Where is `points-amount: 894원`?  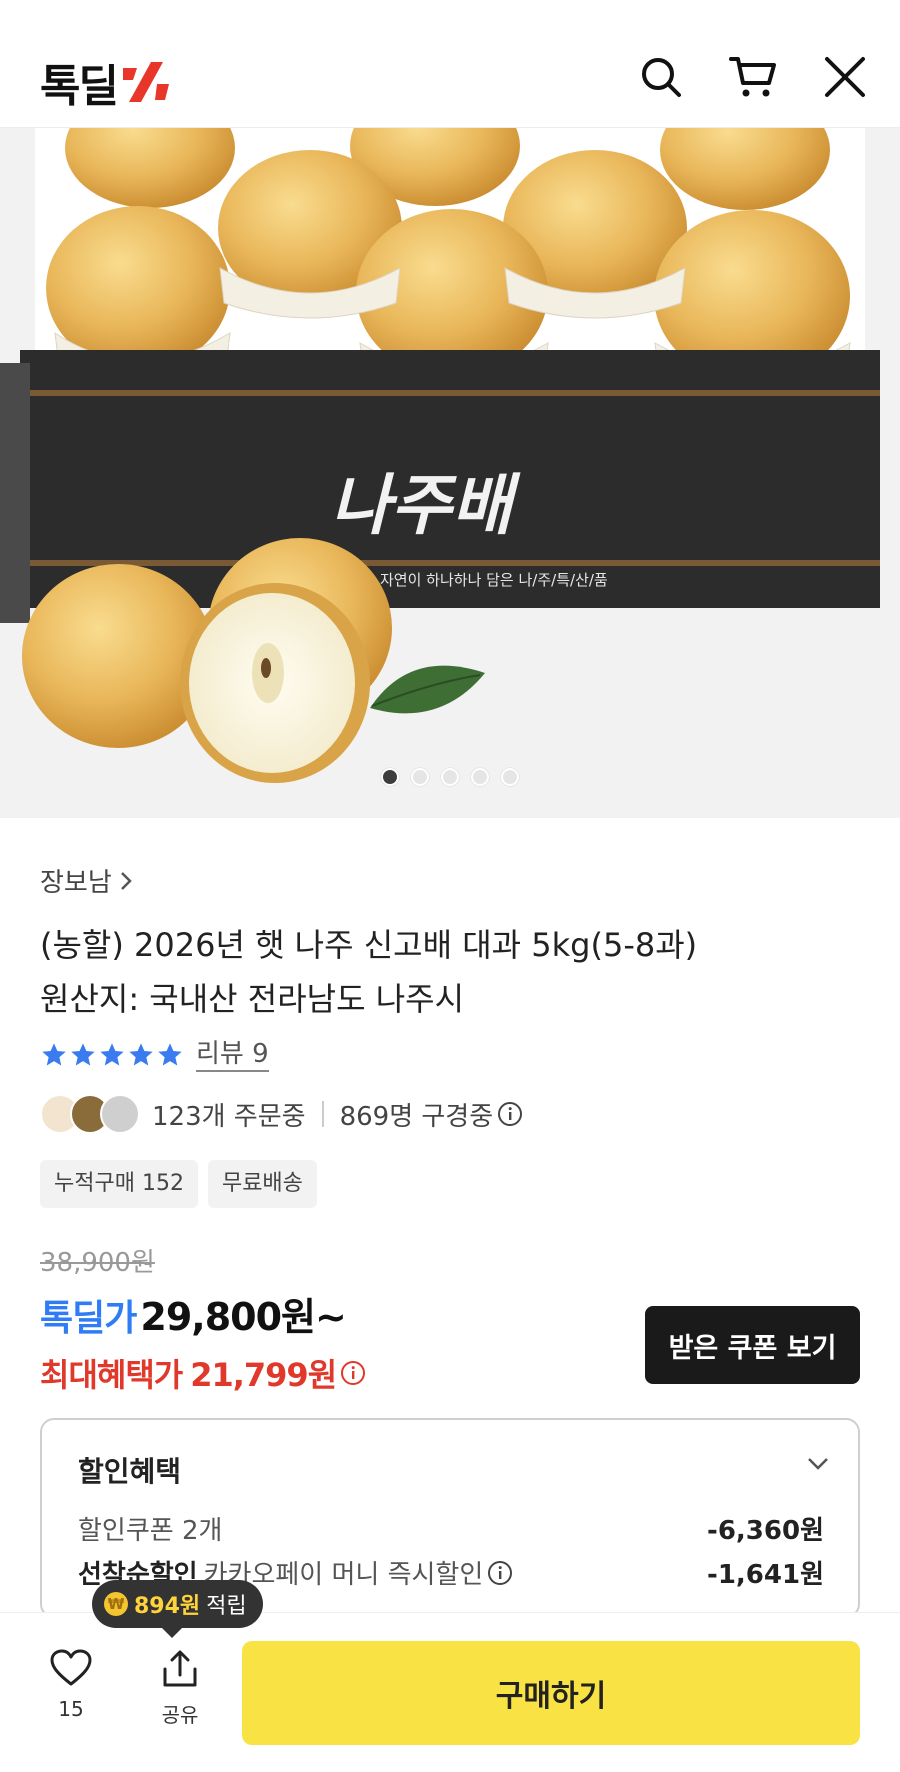
points-amount: 894원 is located at coordinates (167, 1606).